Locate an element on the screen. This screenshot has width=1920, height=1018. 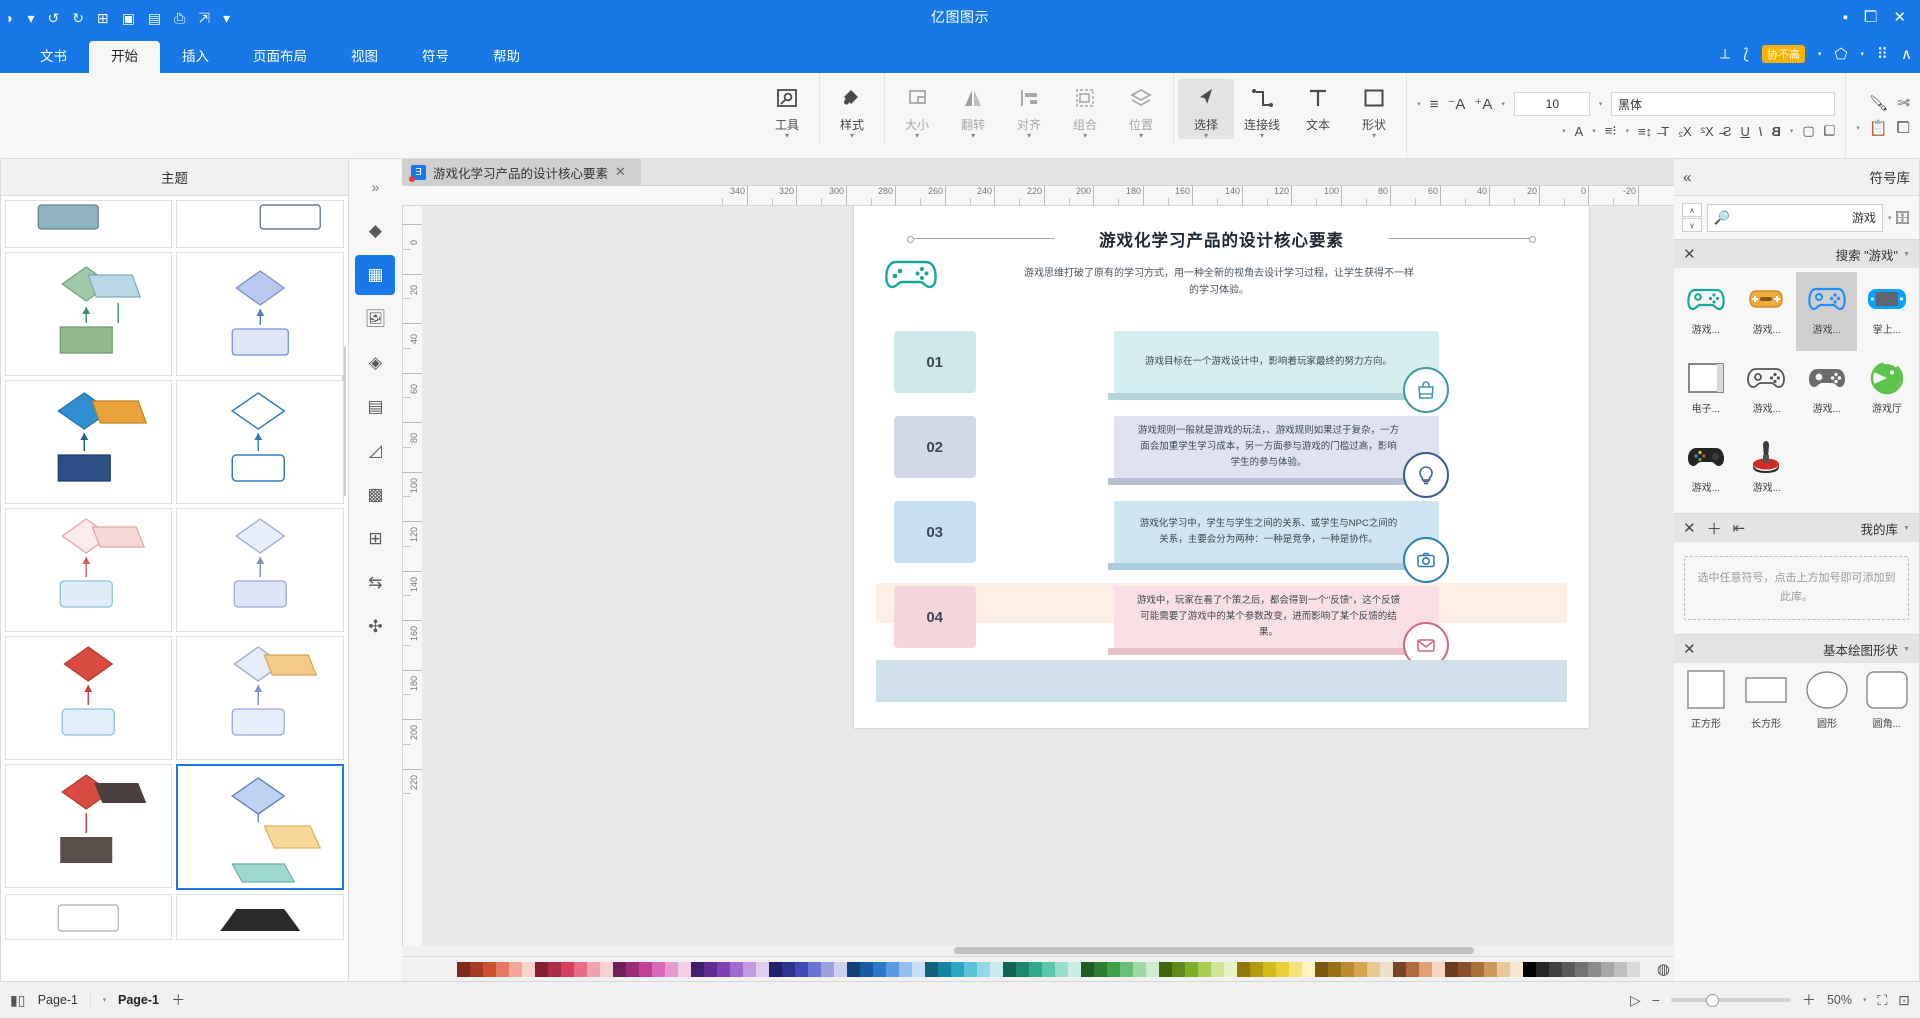
cloud-save-icon: ▣ is located at coordinates (128, 18).